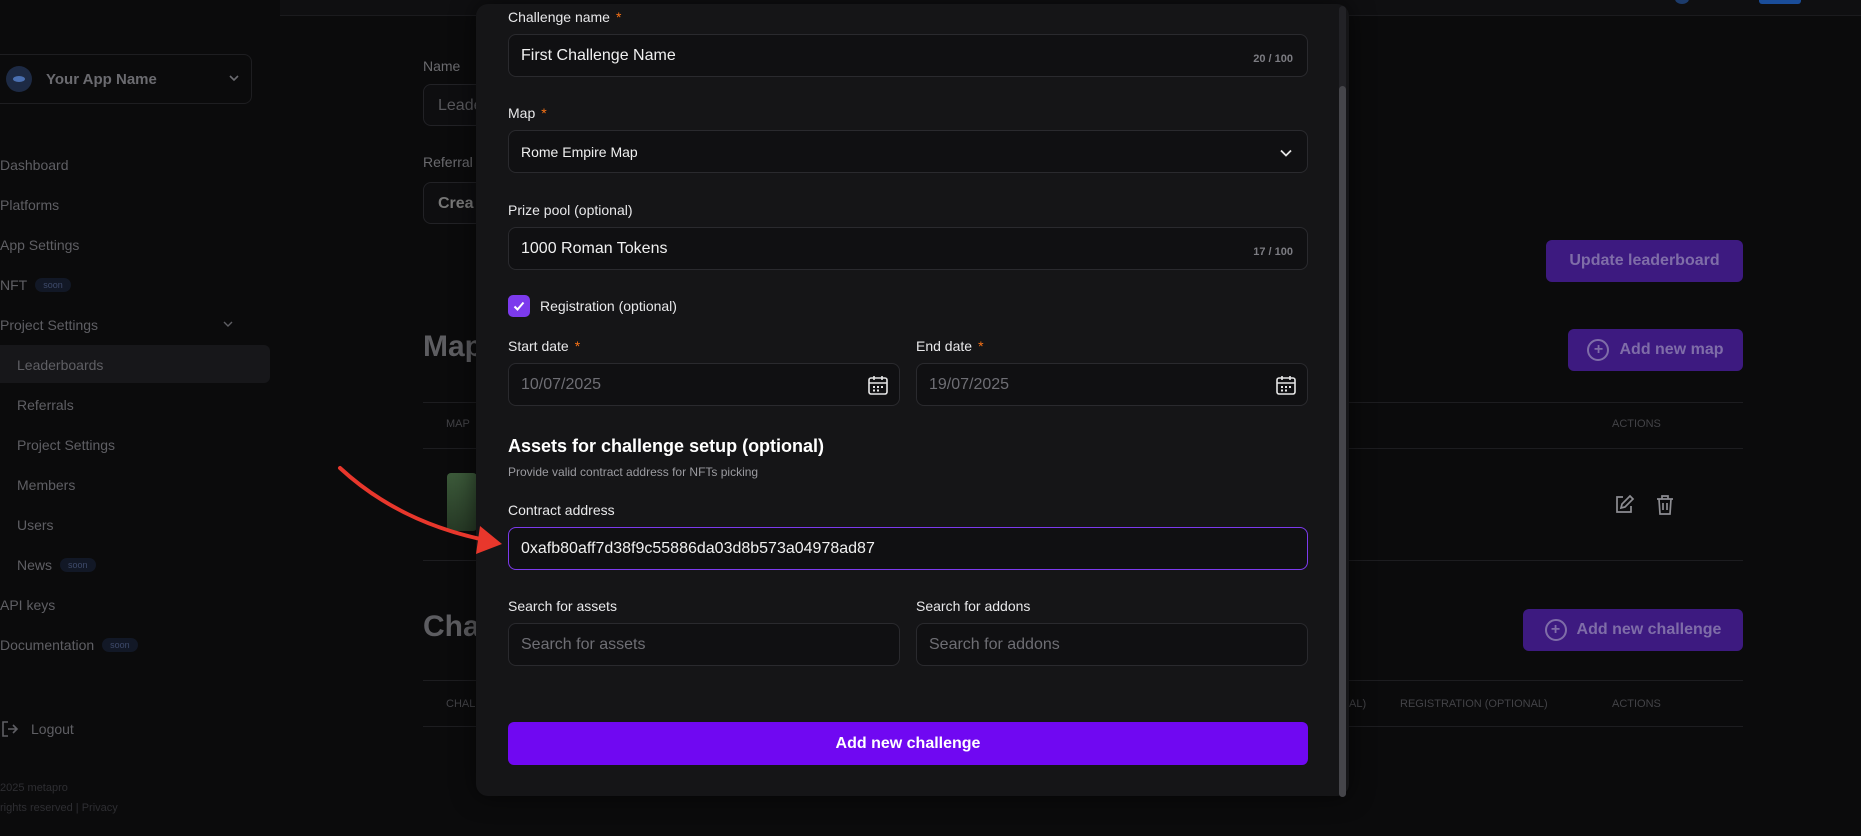 The image size is (1861, 836). I want to click on add-new-challenge-bg-button: + Add new challenge, so click(1633, 630).